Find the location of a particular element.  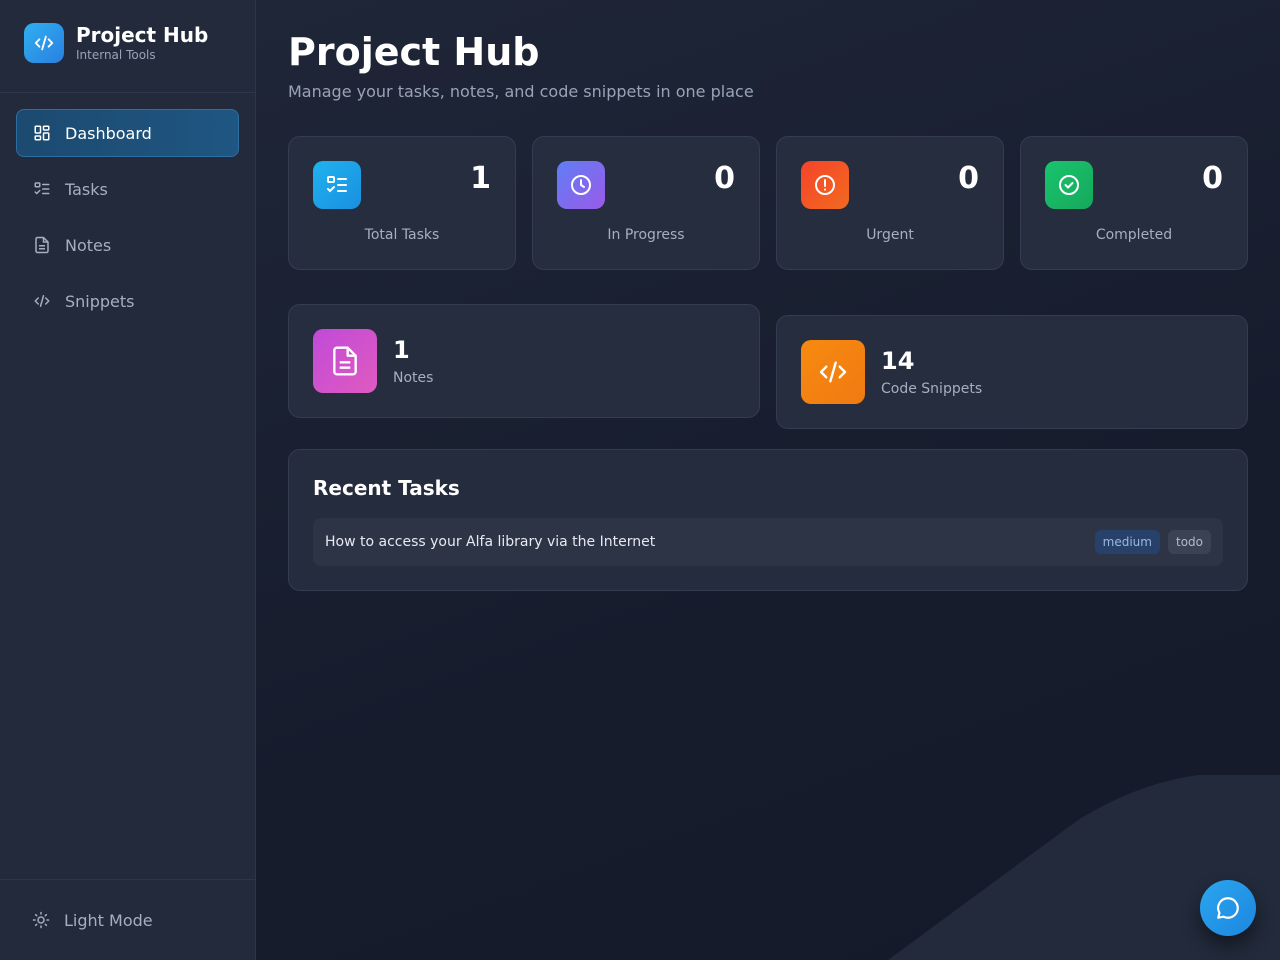

stat-card-in-progress: 0 In Progress is located at coordinates (646, 203).